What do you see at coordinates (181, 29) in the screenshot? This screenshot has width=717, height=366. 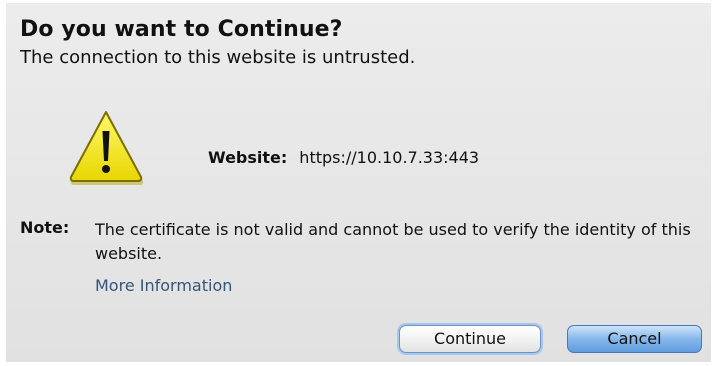 I see `dialog-title: Do you want to Continue?` at bounding box center [181, 29].